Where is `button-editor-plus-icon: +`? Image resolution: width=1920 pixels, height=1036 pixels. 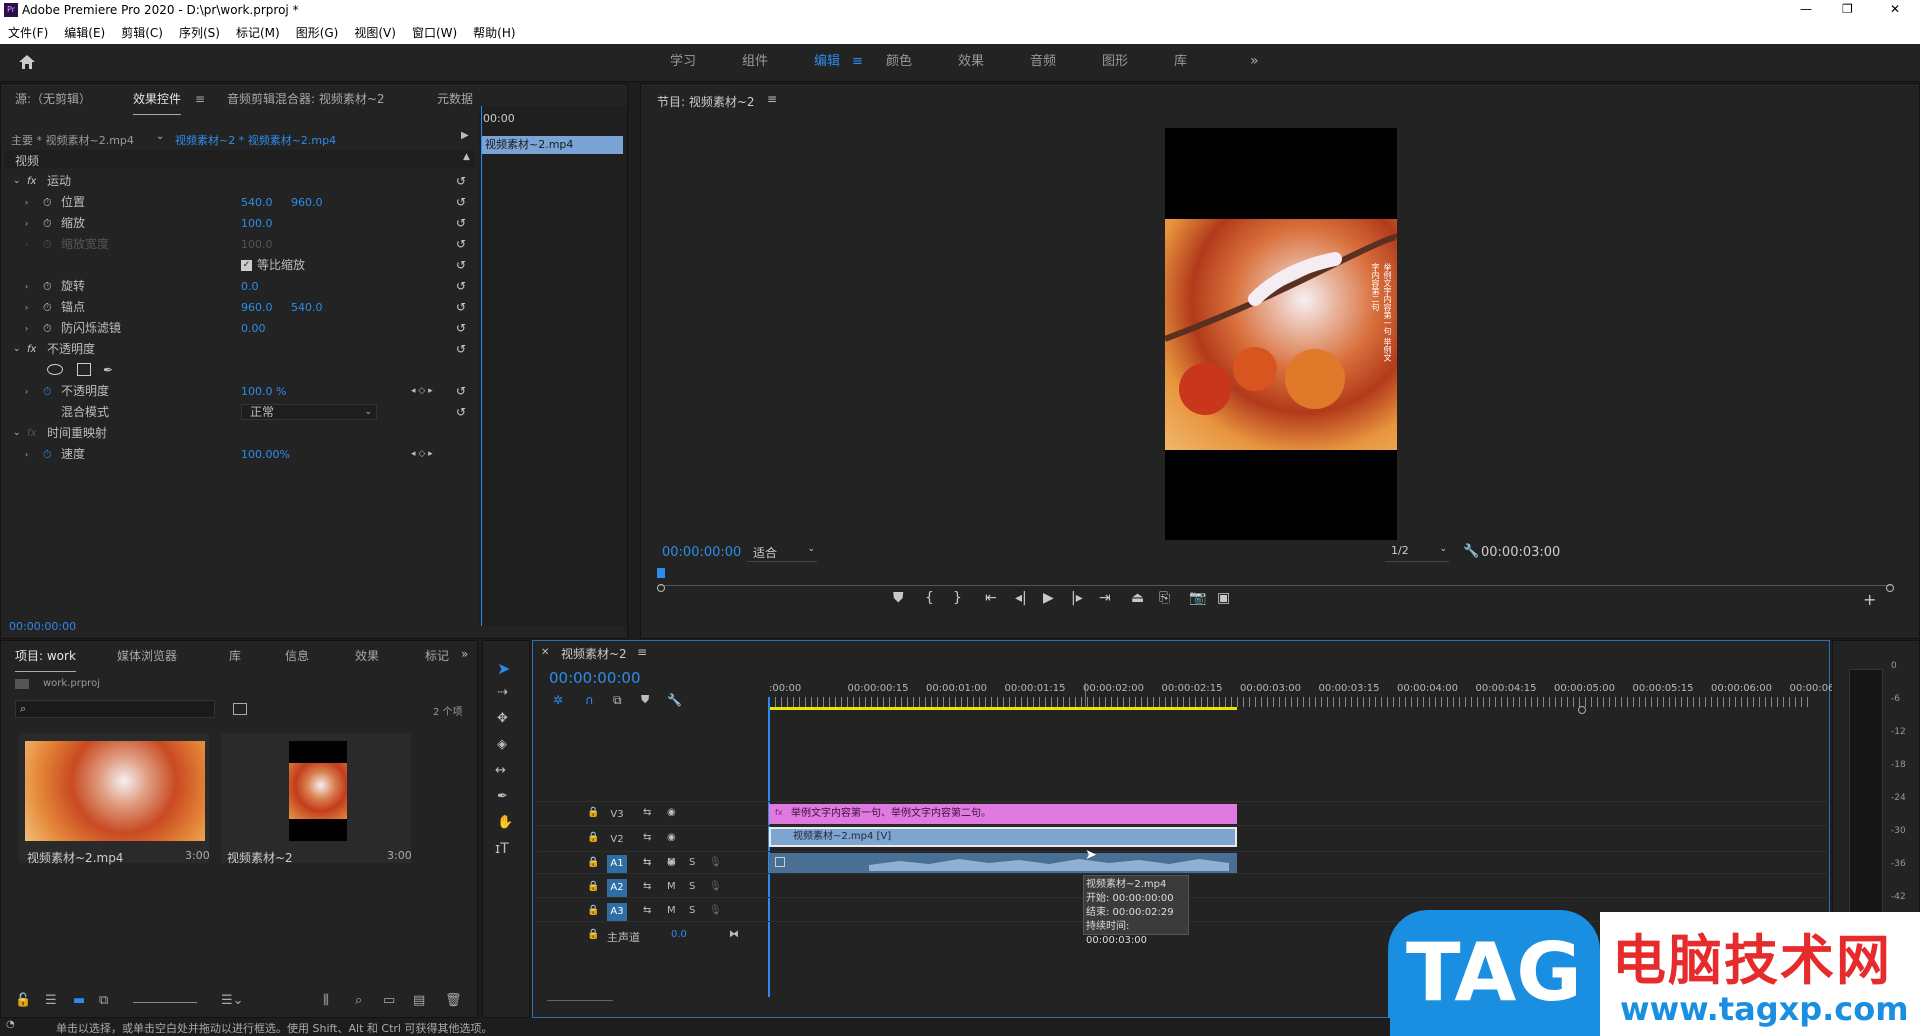 button-editor-plus-icon: + is located at coordinates (1869, 599).